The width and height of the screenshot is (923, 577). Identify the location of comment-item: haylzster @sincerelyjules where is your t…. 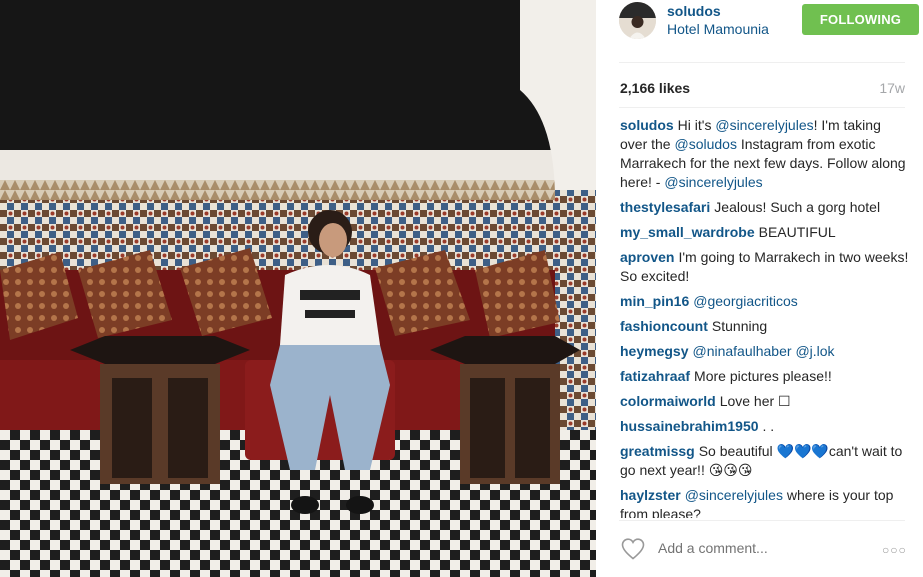
(765, 502).